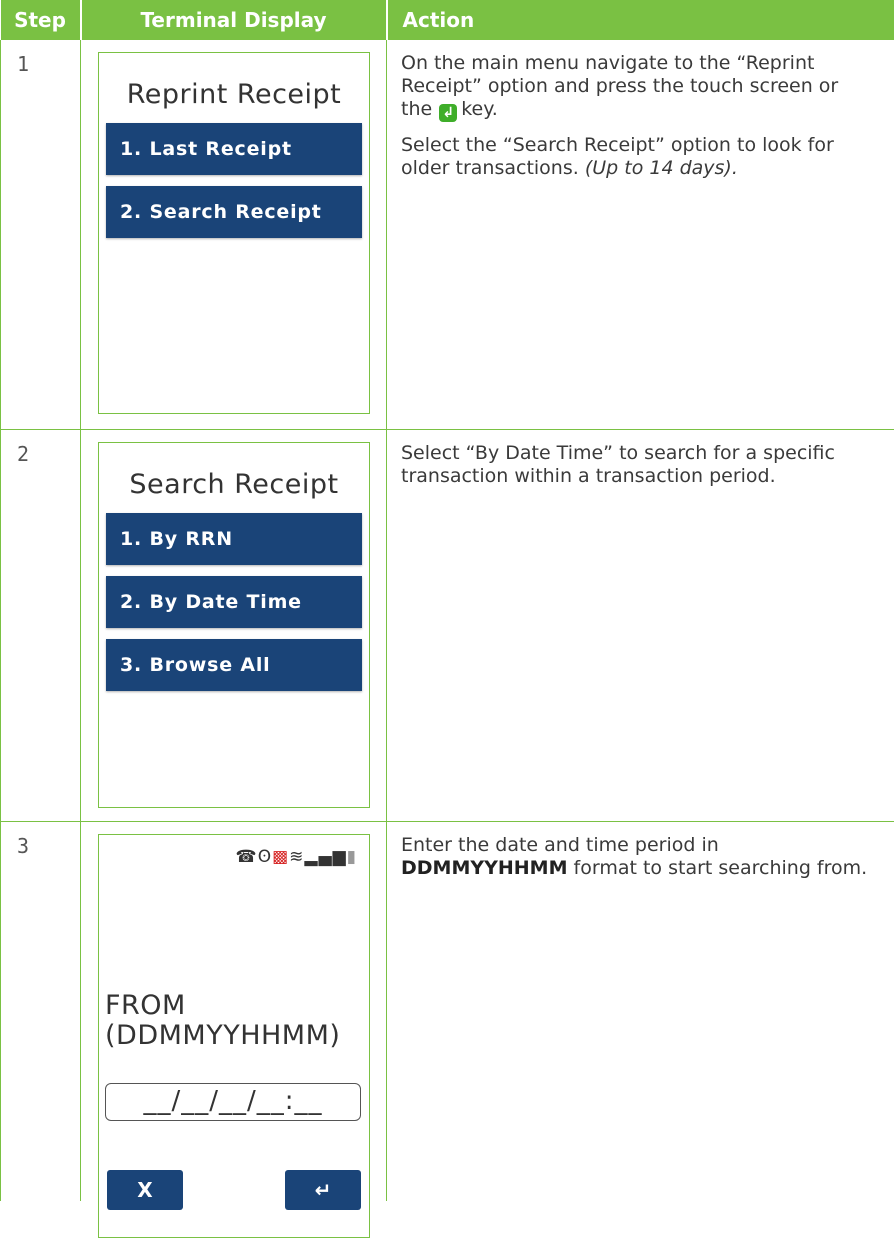 The height and width of the screenshot is (1238, 894). Describe the element at coordinates (352, 857) in the screenshot. I see `battery-icon: ▮` at that location.